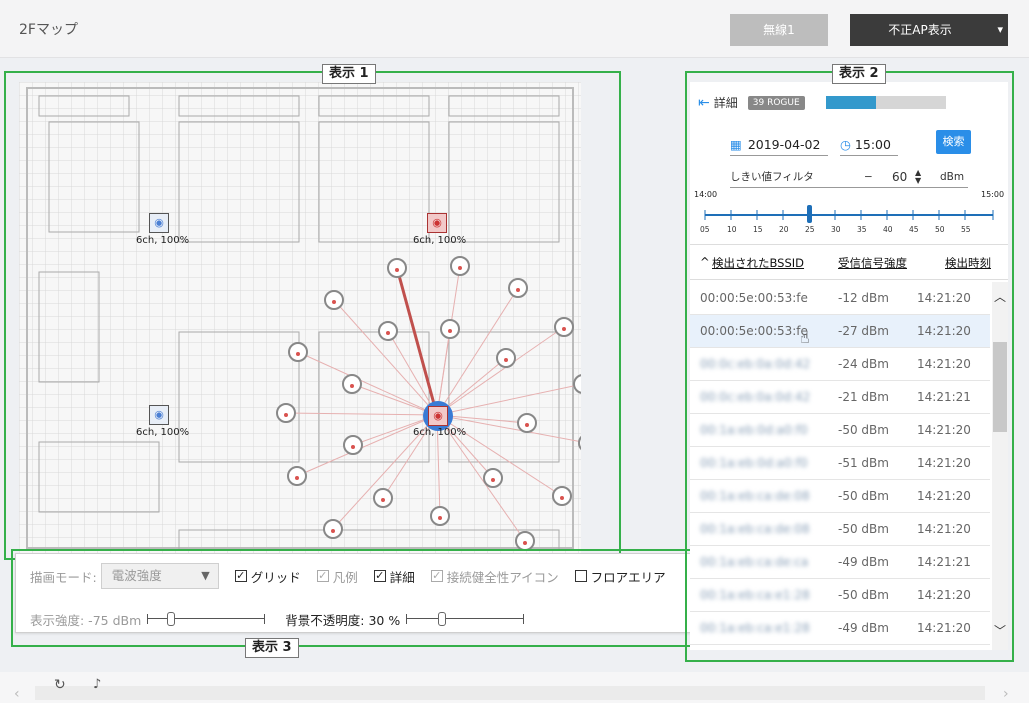 The width and height of the screenshot is (1029, 703). What do you see at coordinates (953, 142) in the screenshot?
I see `search-button: 検索` at bounding box center [953, 142].